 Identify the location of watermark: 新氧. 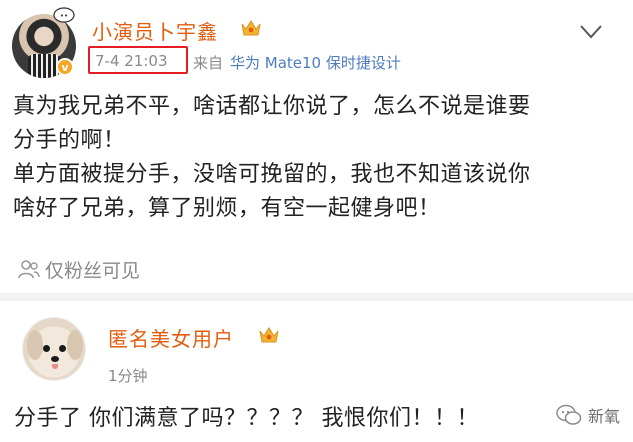
(588, 415).